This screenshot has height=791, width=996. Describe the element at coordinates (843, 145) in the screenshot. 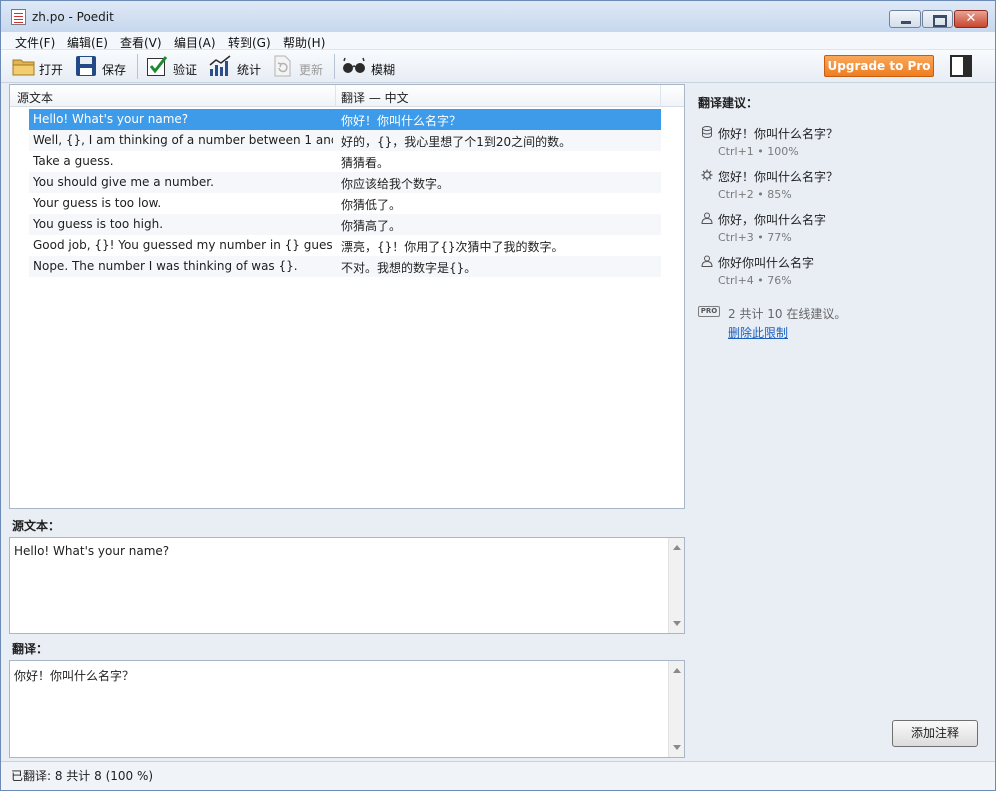

I see `suggestion-item: 你好！你叫什么名字？ Ctrl+1 • 100%` at that location.